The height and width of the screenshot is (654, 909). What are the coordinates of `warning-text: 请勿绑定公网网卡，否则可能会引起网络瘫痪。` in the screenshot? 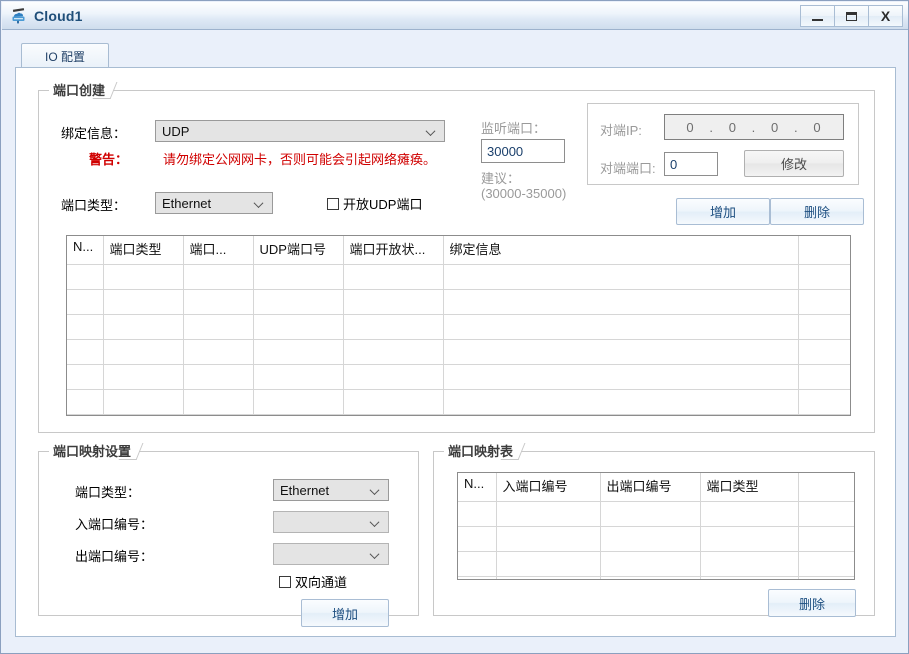 It's located at (300, 159).